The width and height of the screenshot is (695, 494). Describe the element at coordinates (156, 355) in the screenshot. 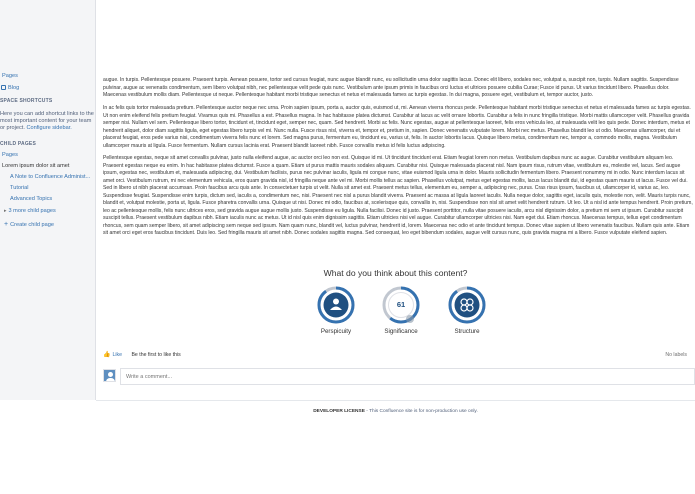

I see `be-first-to-like-text: Be the first to like this` at that location.